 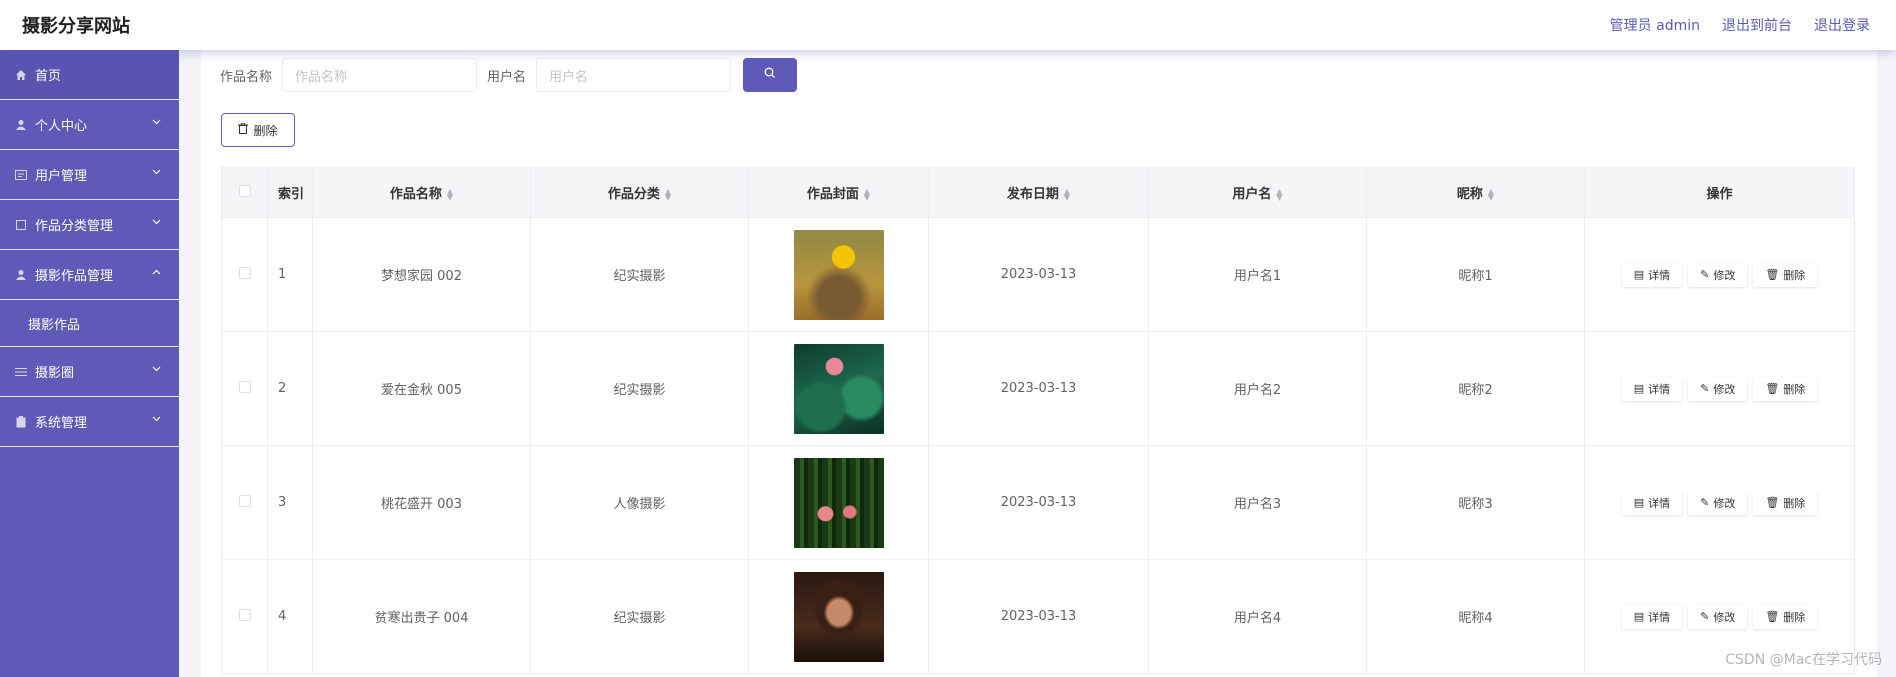 I want to click on sidebar-item-label: 摄影作品管理, so click(x=74, y=276).